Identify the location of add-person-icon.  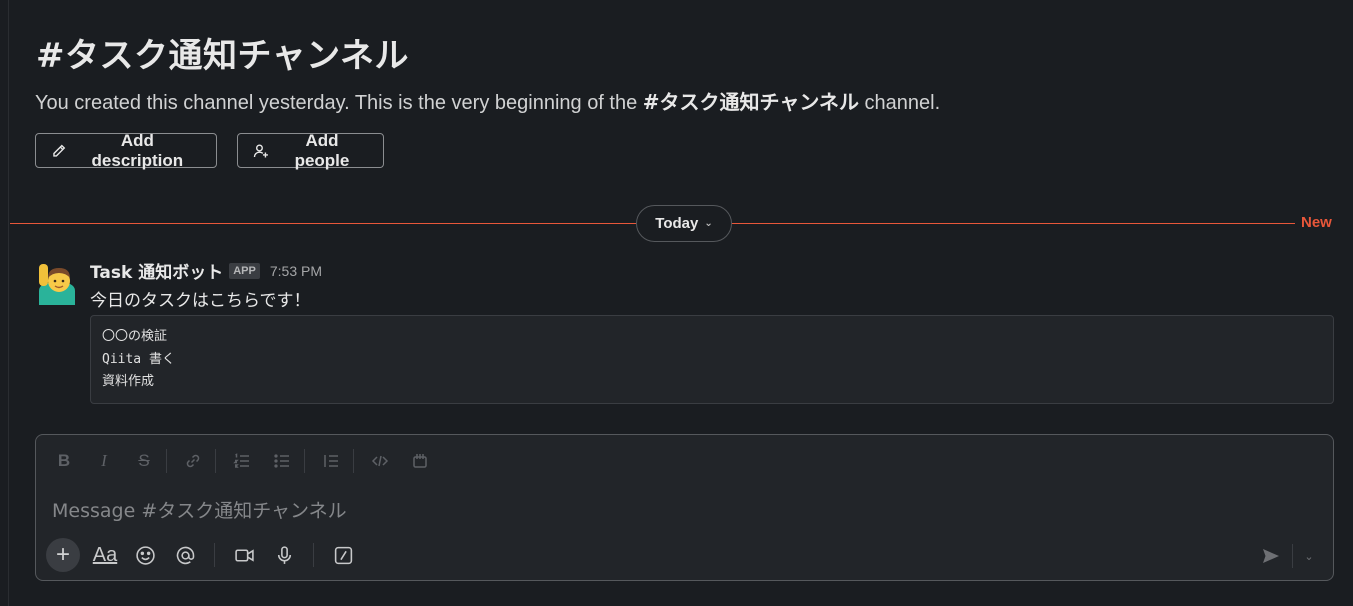
(260, 150).